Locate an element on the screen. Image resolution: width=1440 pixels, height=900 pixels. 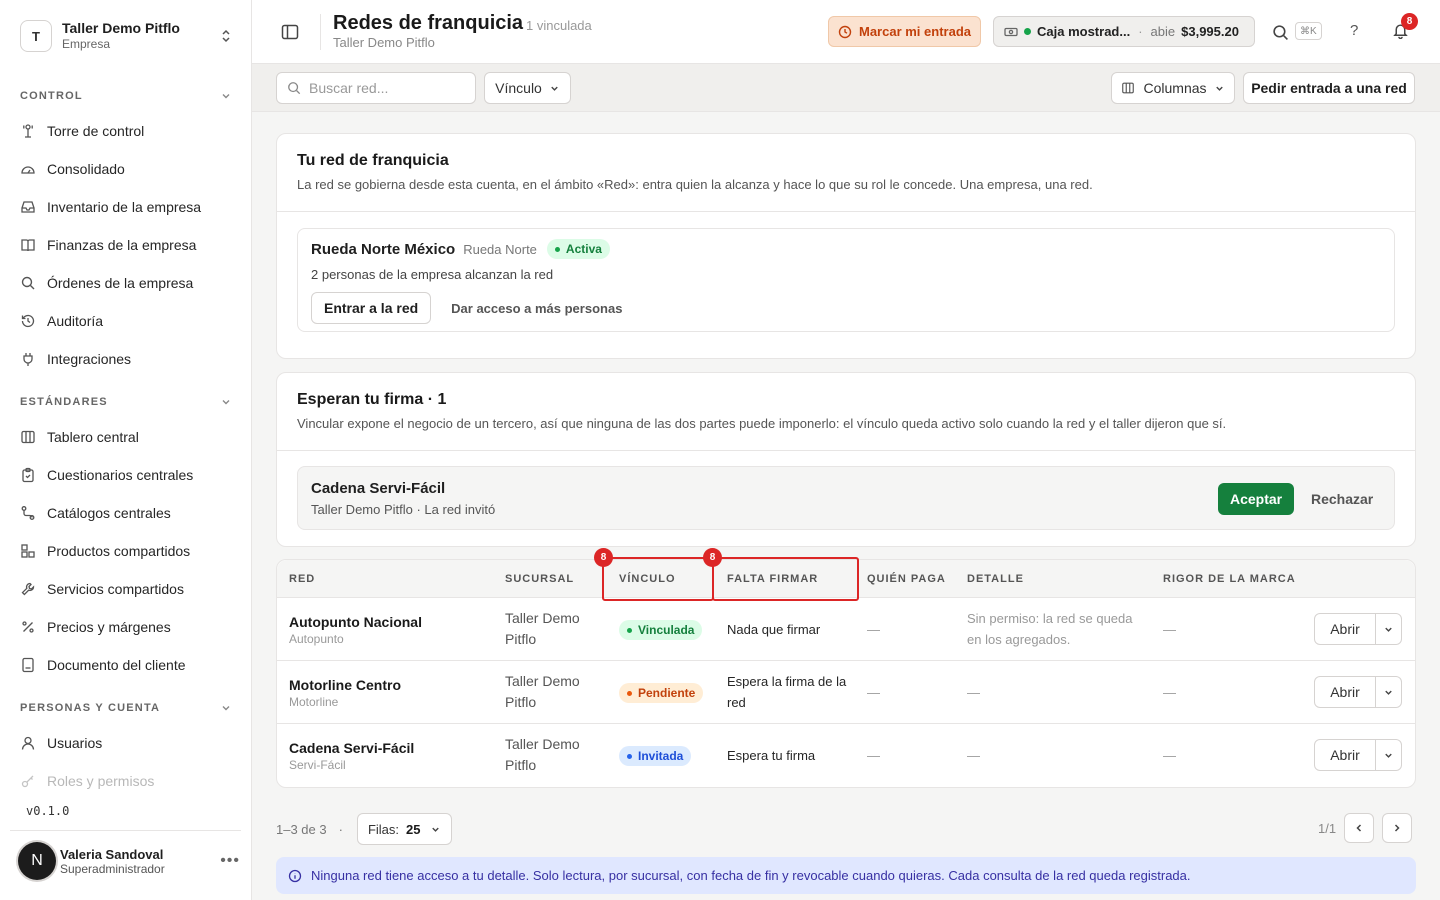
sidebar-item-catalogos: Catálogos centrales is located at coordinates (127, 513).